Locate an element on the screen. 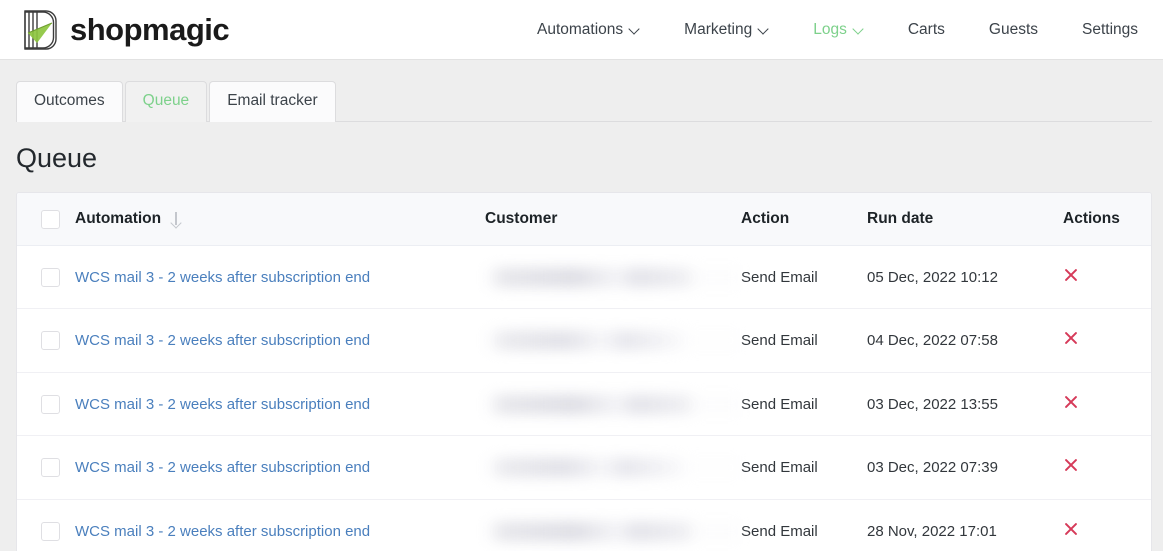 The height and width of the screenshot is (551, 1163). nav-item-carts: Carts is located at coordinates (926, 30).